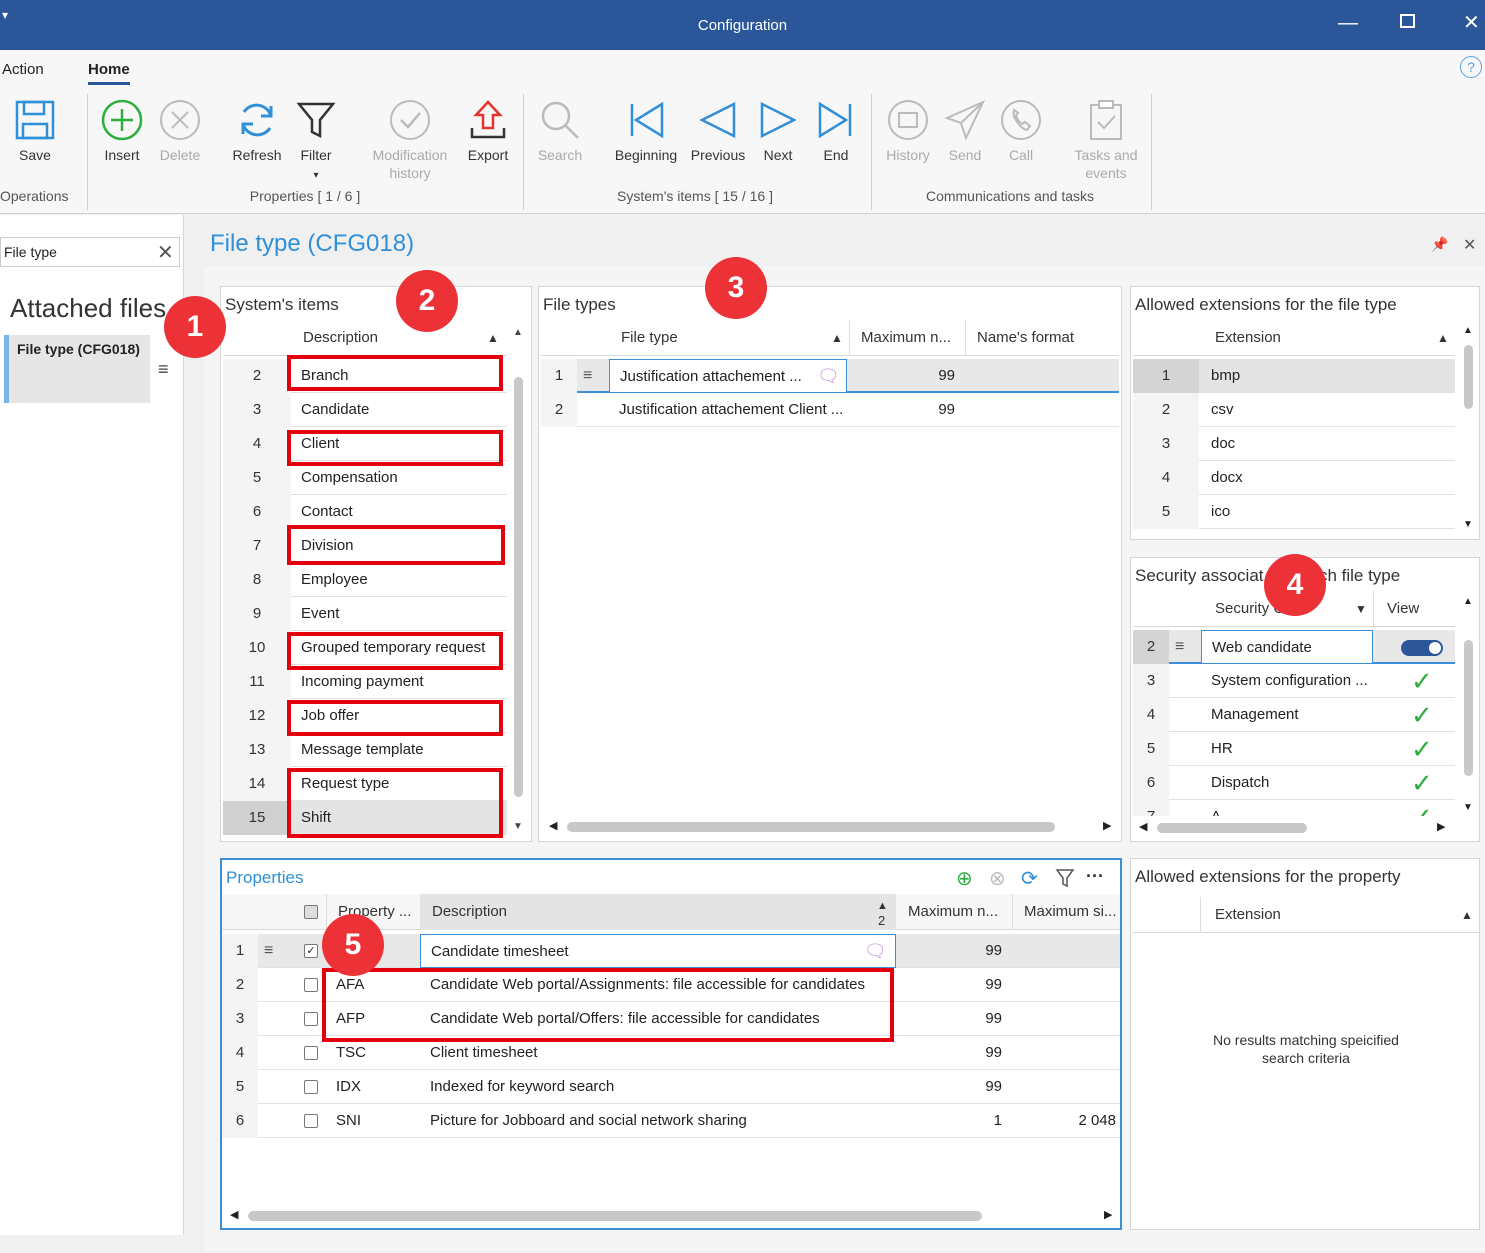  Describe the element at coordinates (365, 716) in the screenshot. I see `table-row: 12 Job offer` at that location.